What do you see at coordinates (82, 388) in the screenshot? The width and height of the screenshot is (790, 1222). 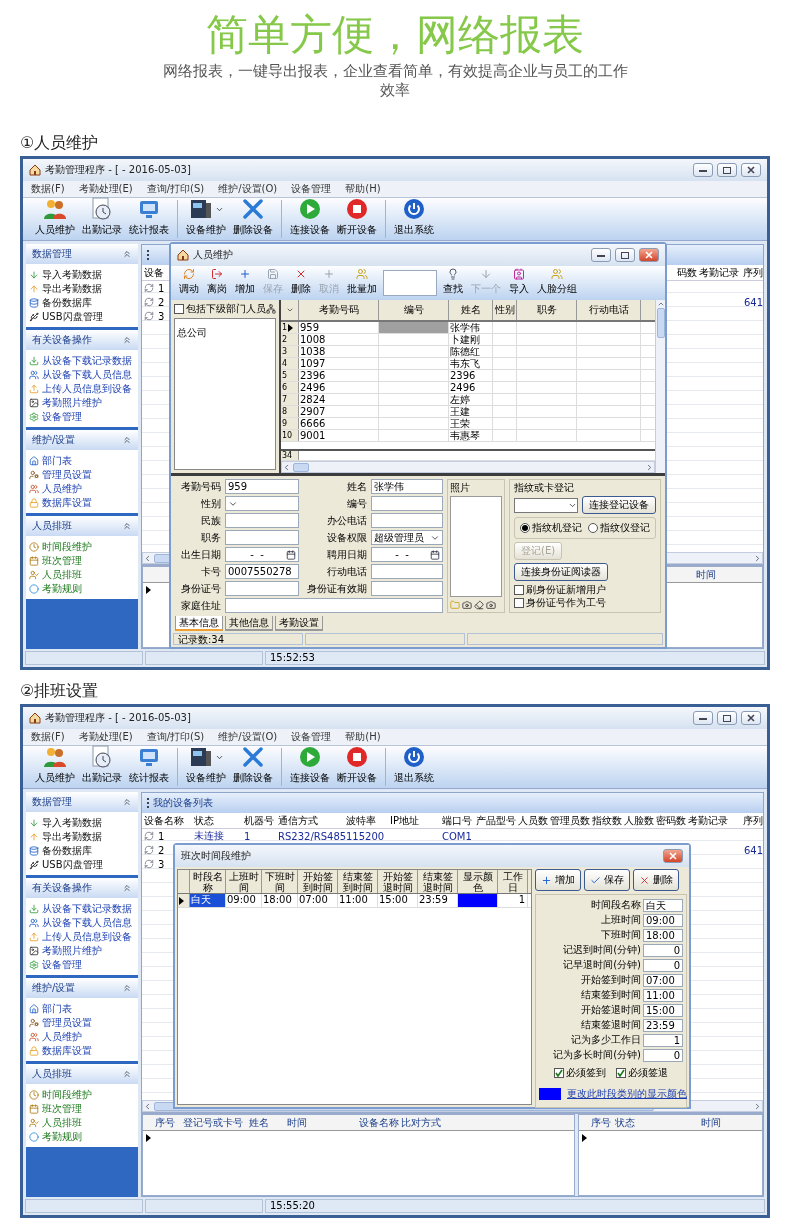 I see `sidebar-link: 上传人员信息到设备` at bounding box center [82, 388].